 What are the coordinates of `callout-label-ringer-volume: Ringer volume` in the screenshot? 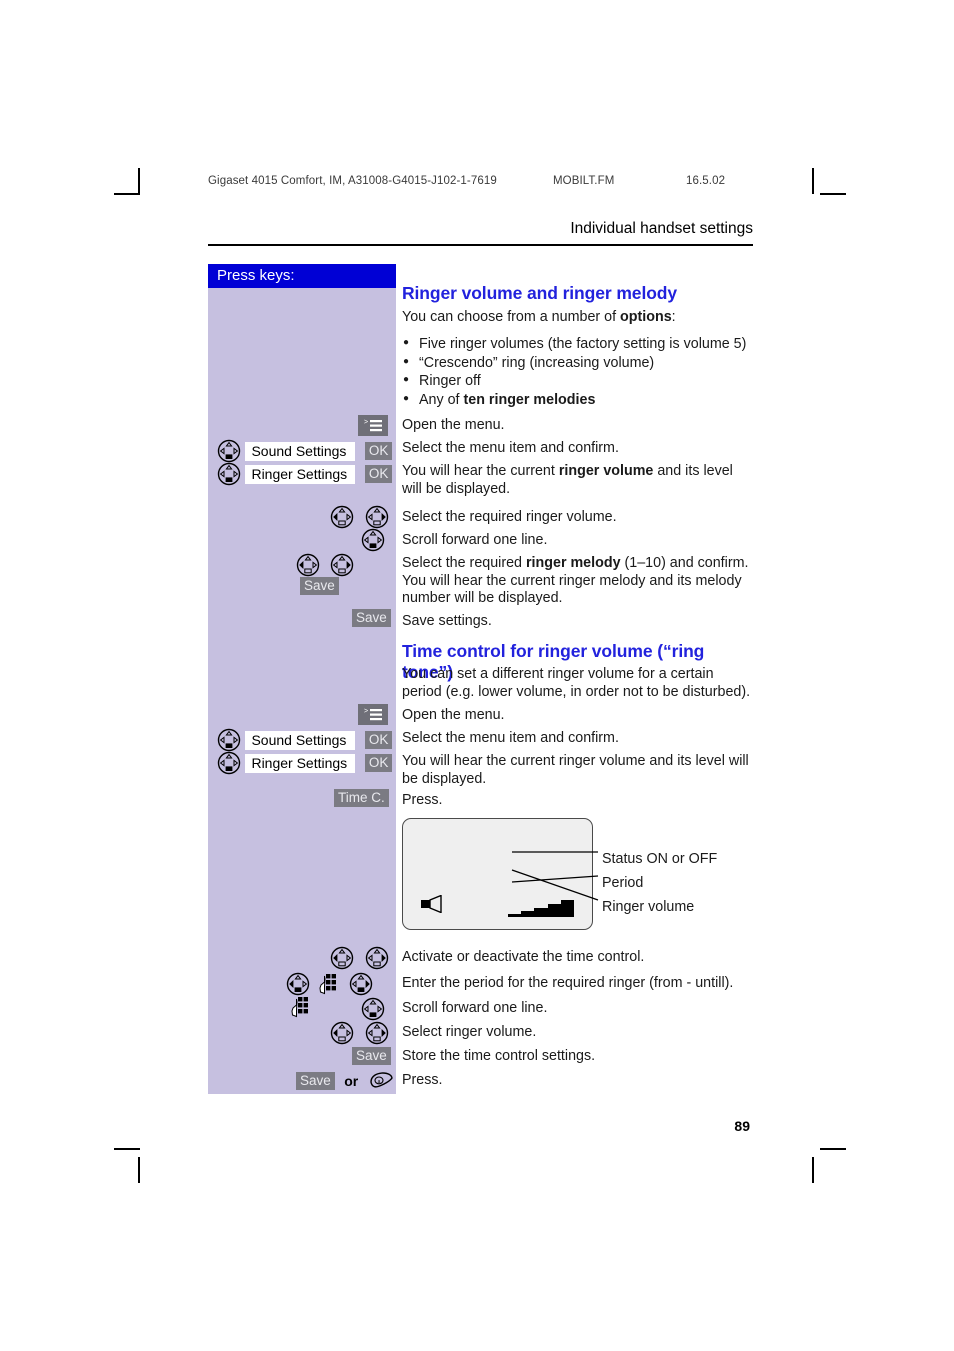 It's located at (648, 907).